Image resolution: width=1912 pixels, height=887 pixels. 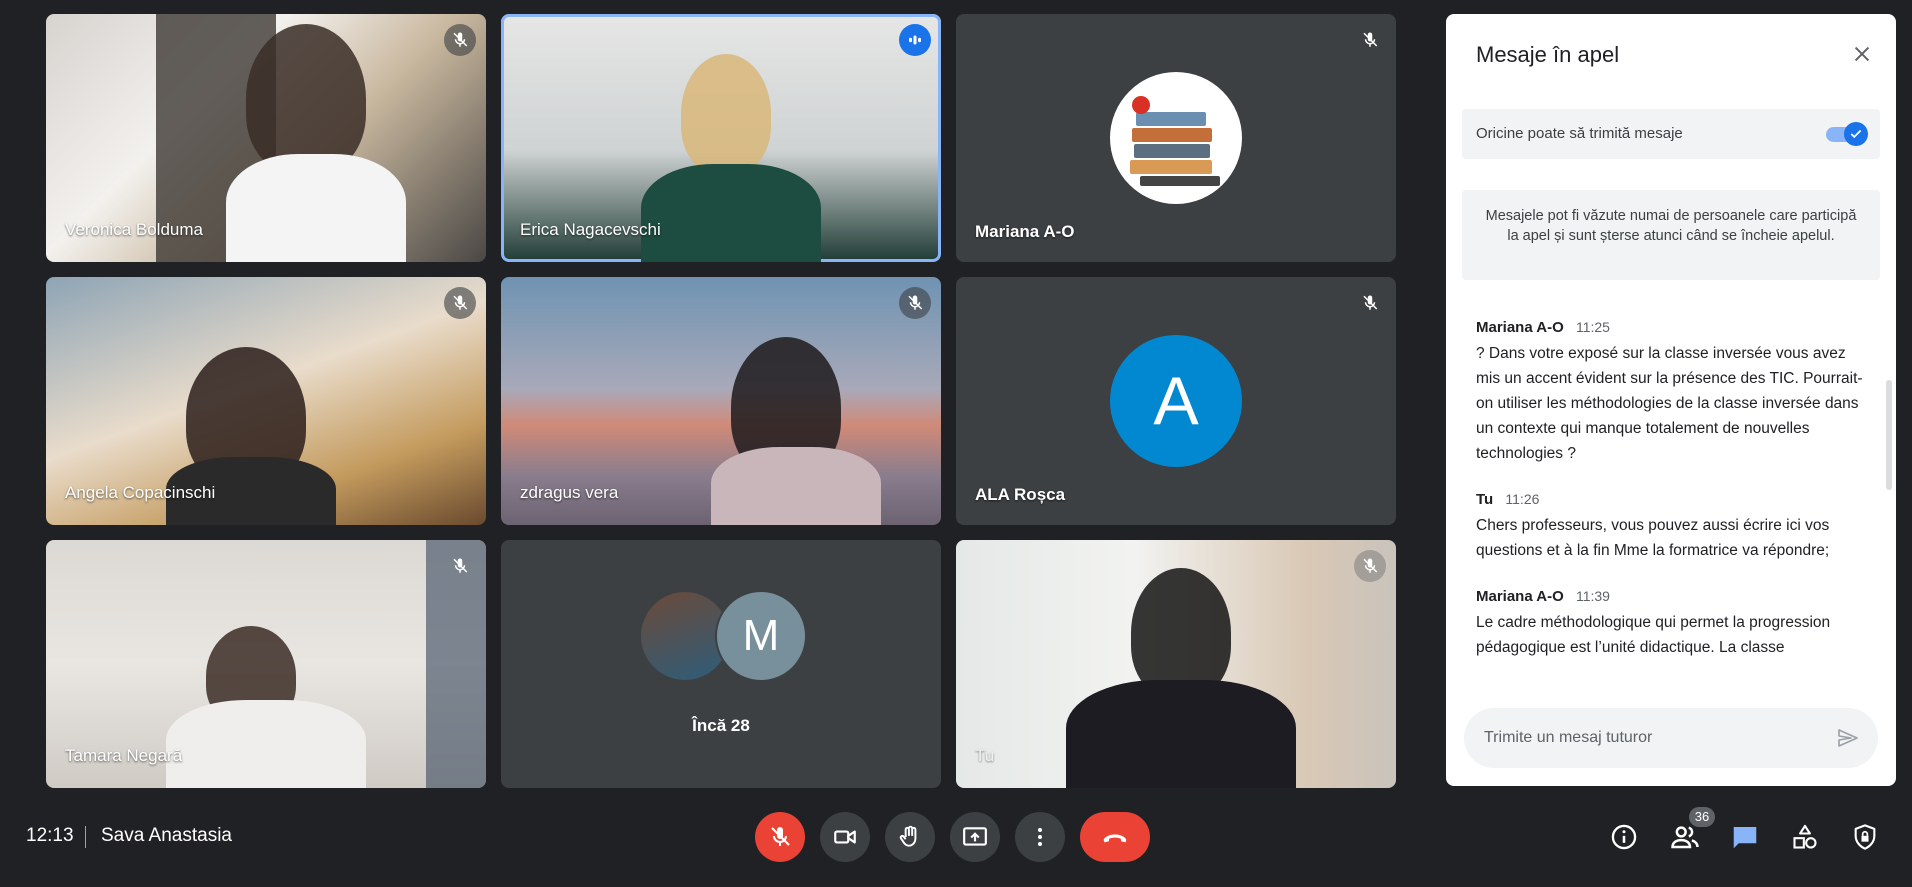 What do you see at coordinates (761, 636) in the screenshot?
I see `avatar: M` at bounding box center [761, 636].